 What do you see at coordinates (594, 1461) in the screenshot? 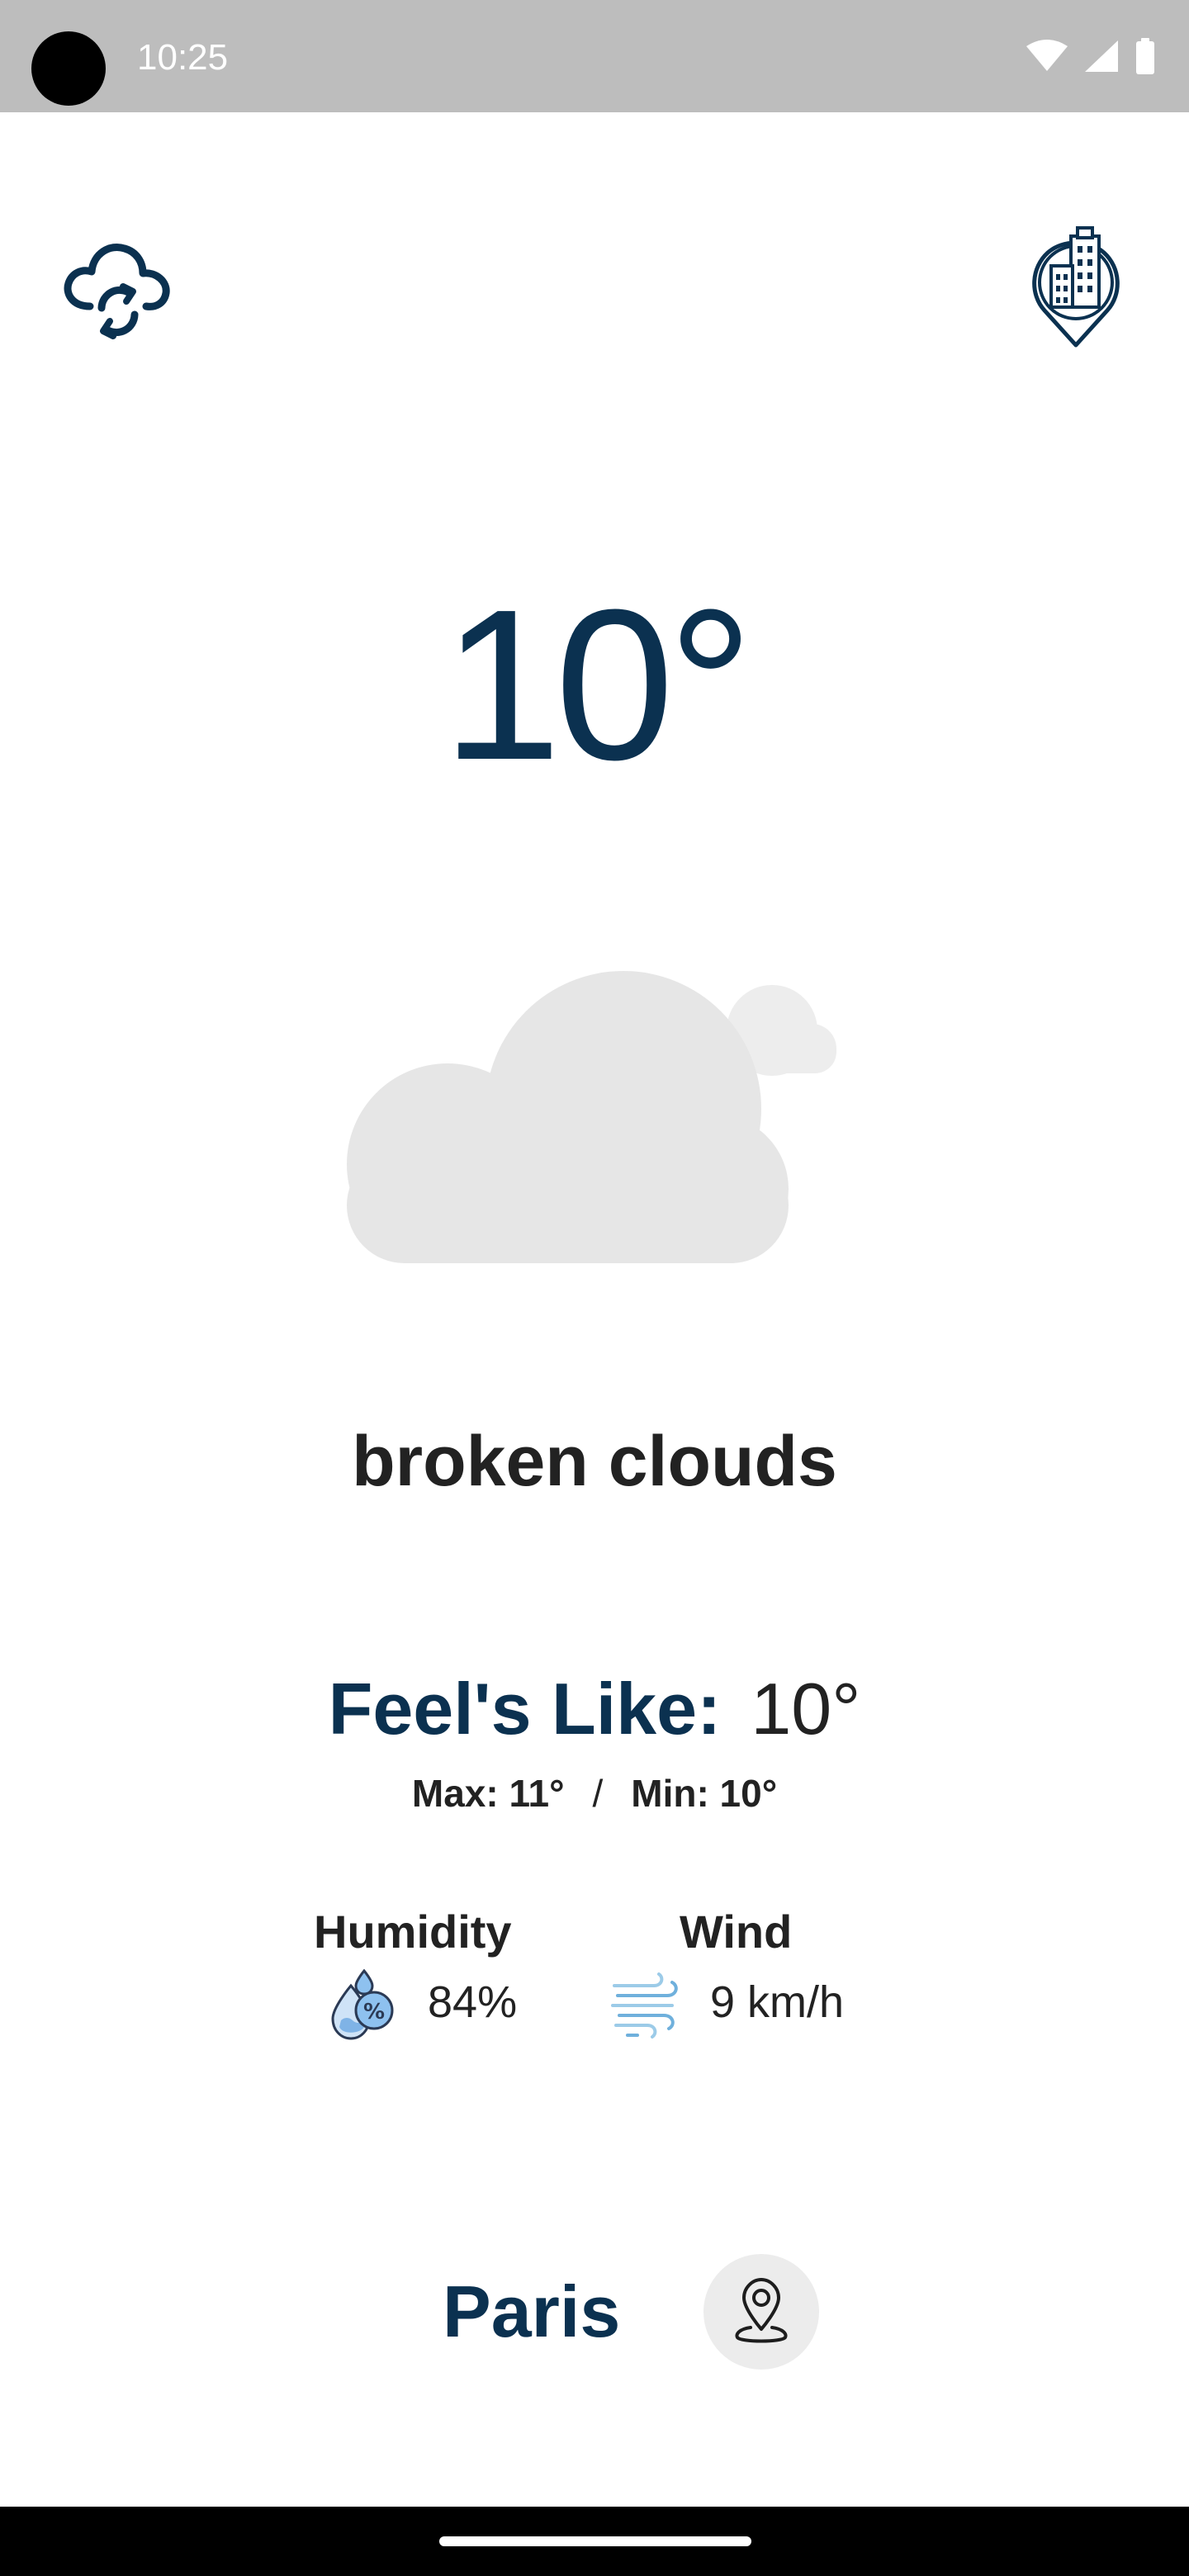
I see `weather-condition: broken clouds` at bounding box center [594, 1461].